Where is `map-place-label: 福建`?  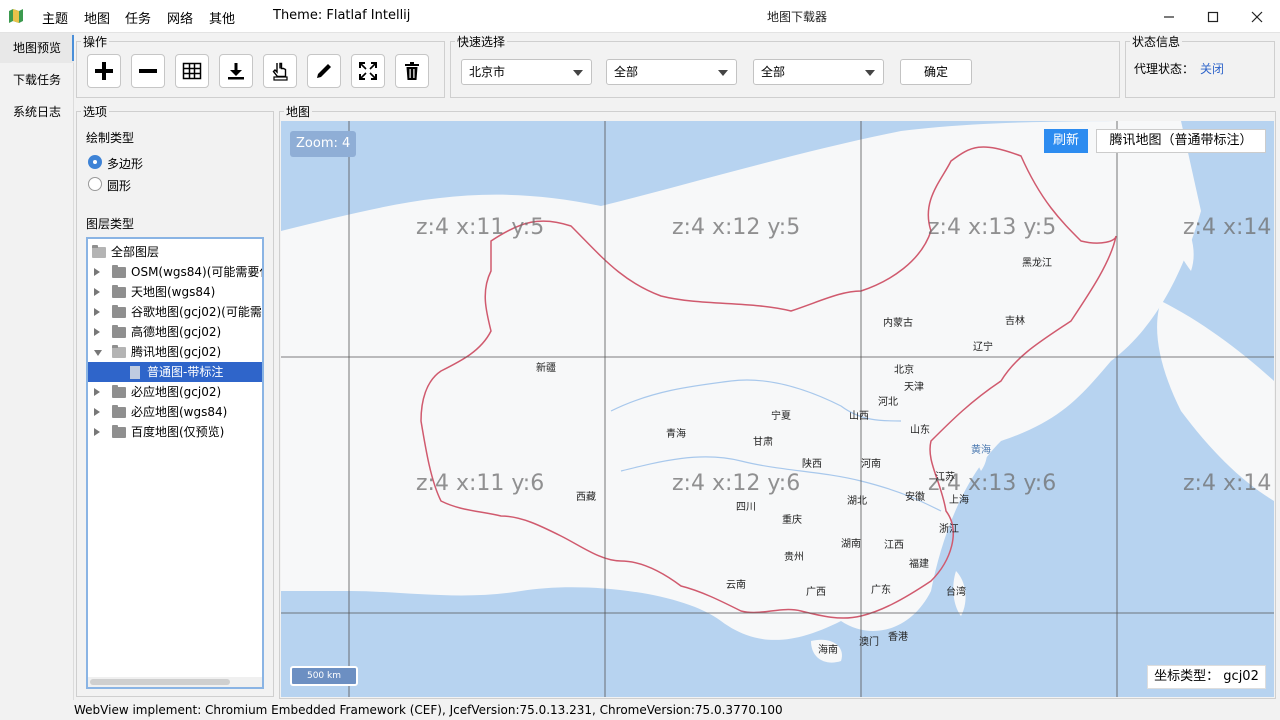 map-place-label: 福建 is located at coordinates (919, 564).